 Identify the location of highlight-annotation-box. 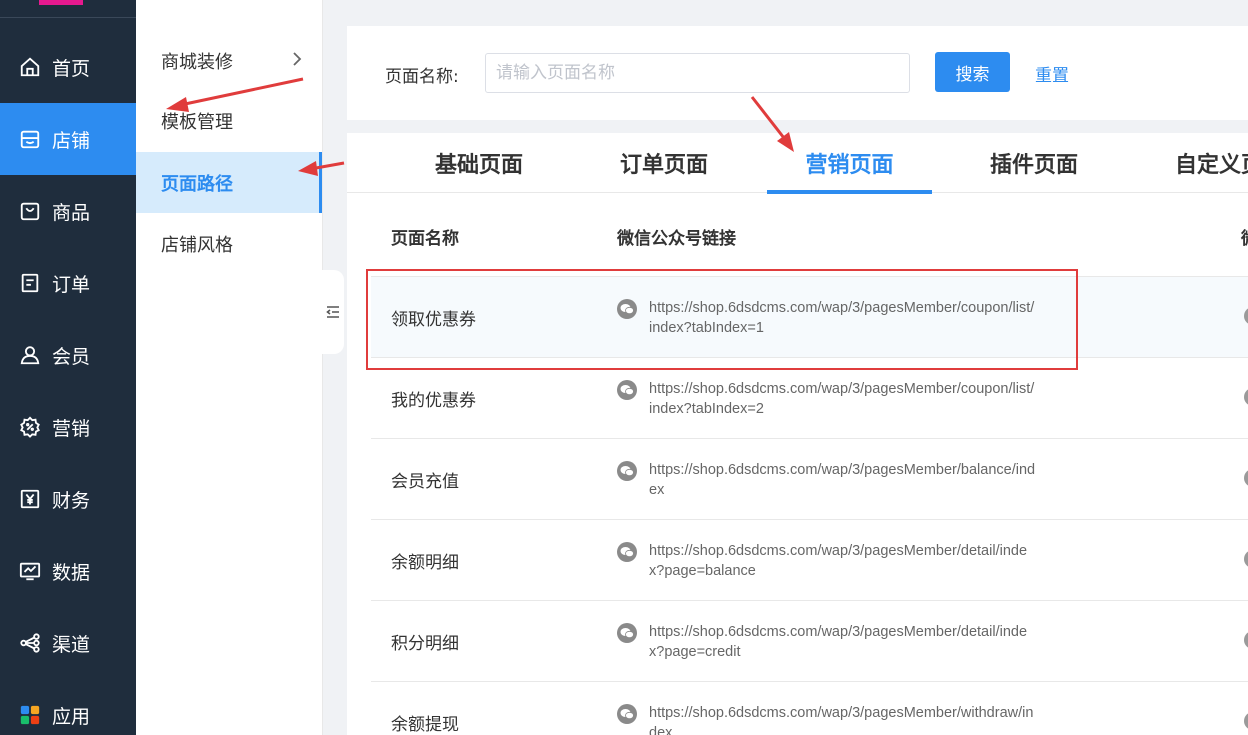
(722, 319).